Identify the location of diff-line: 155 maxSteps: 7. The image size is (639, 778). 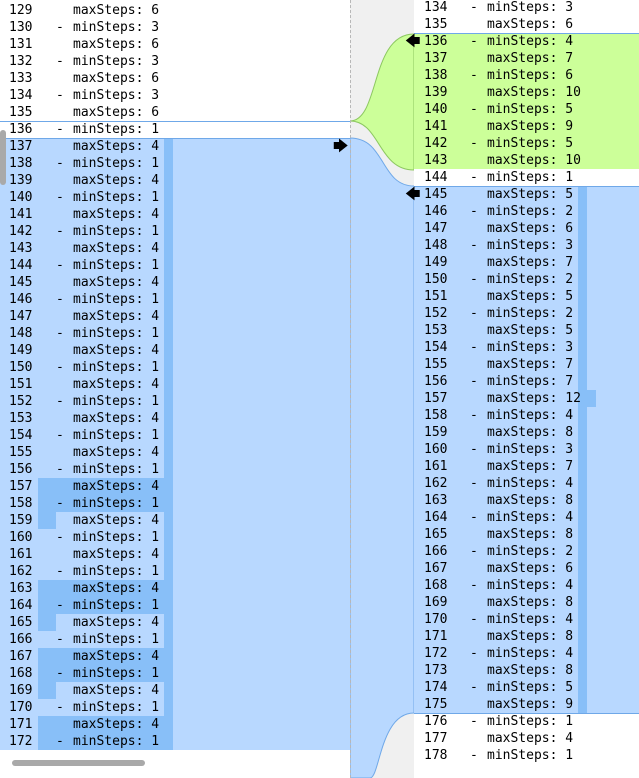
(526, 364).